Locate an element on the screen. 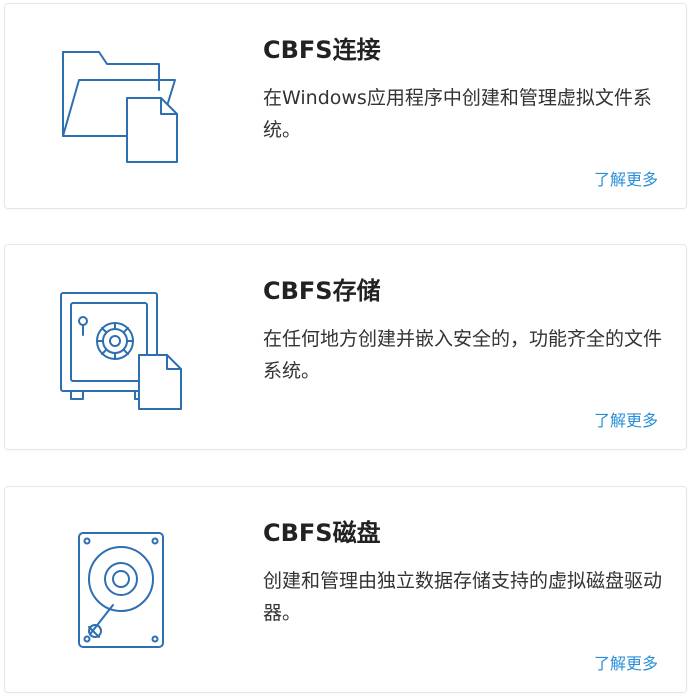 The image size is (700, 700). card-title: CBFS存储 is located at coordinates (322, 291).